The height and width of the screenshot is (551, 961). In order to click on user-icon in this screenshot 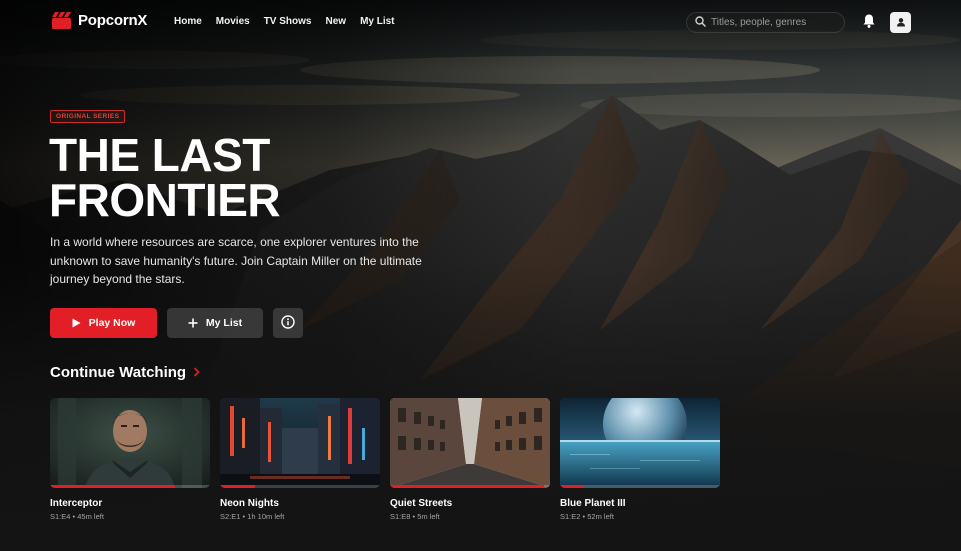, I will do `click(901, 23)`.